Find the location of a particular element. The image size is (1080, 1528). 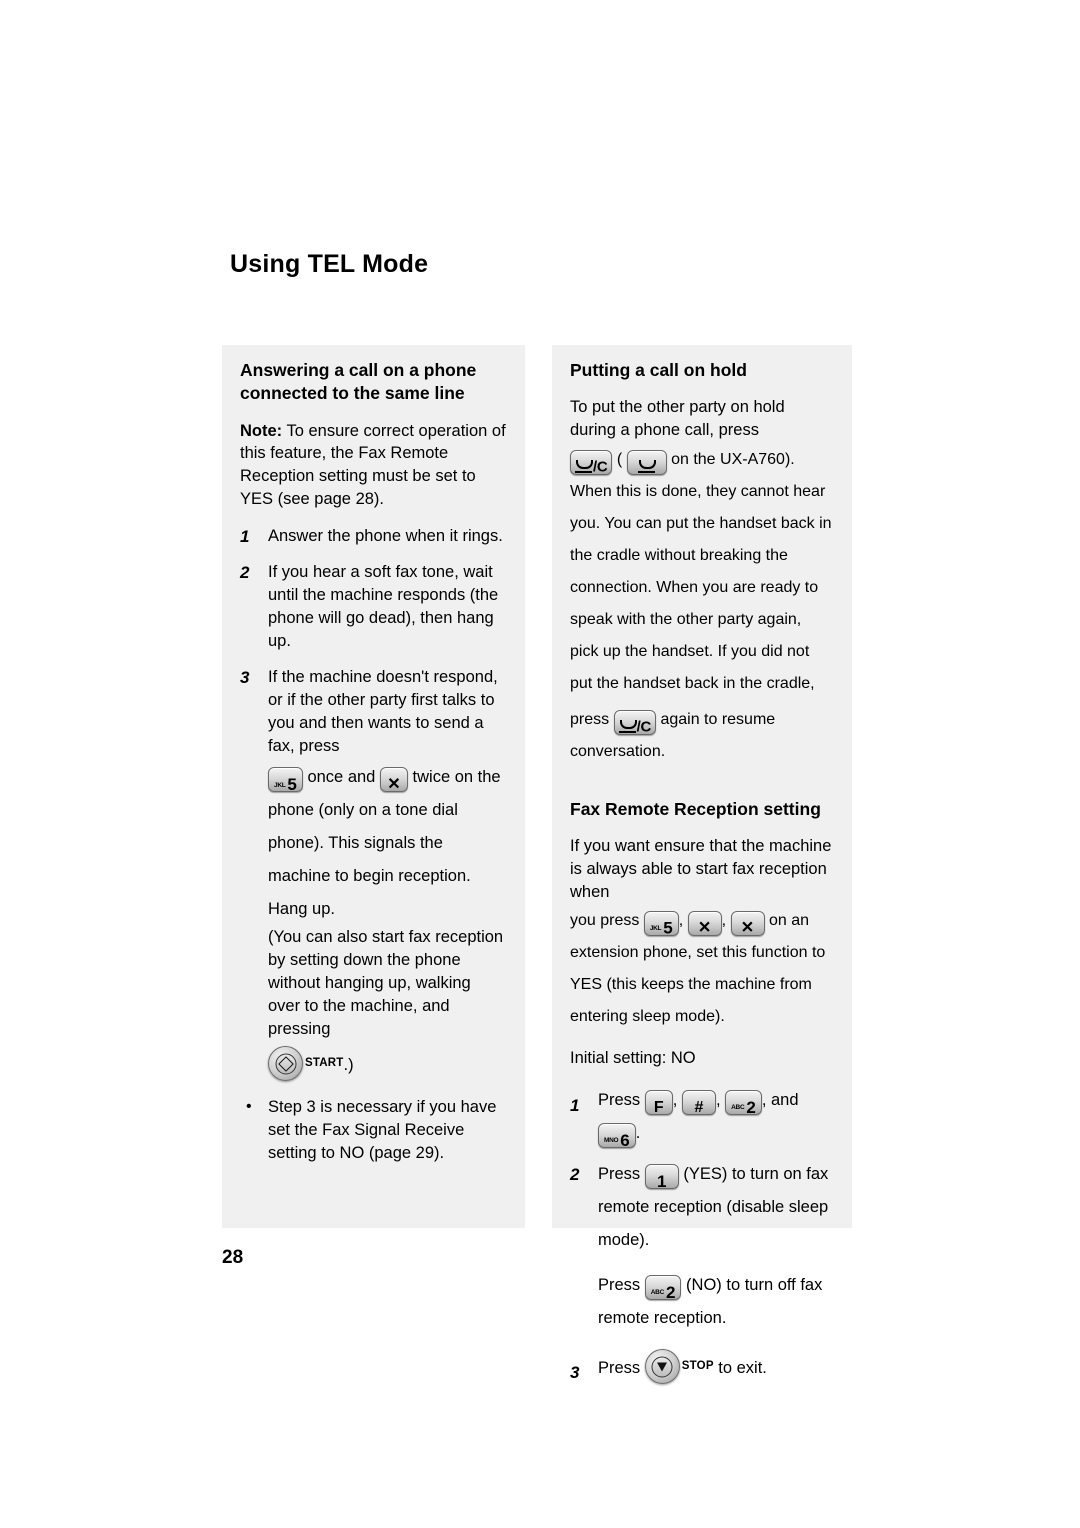

key-function: F is located at coordinates (658, 1103).